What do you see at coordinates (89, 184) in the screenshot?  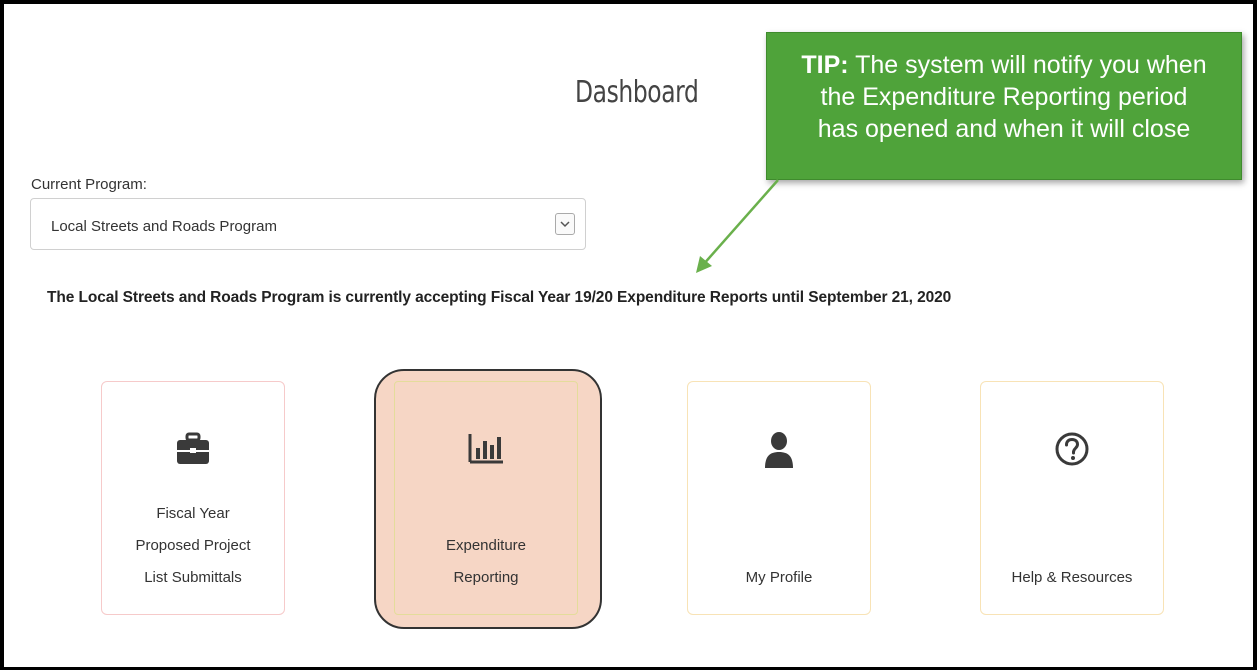 I see `current-program-label: Current Program:` at bounding box center [89, 184].